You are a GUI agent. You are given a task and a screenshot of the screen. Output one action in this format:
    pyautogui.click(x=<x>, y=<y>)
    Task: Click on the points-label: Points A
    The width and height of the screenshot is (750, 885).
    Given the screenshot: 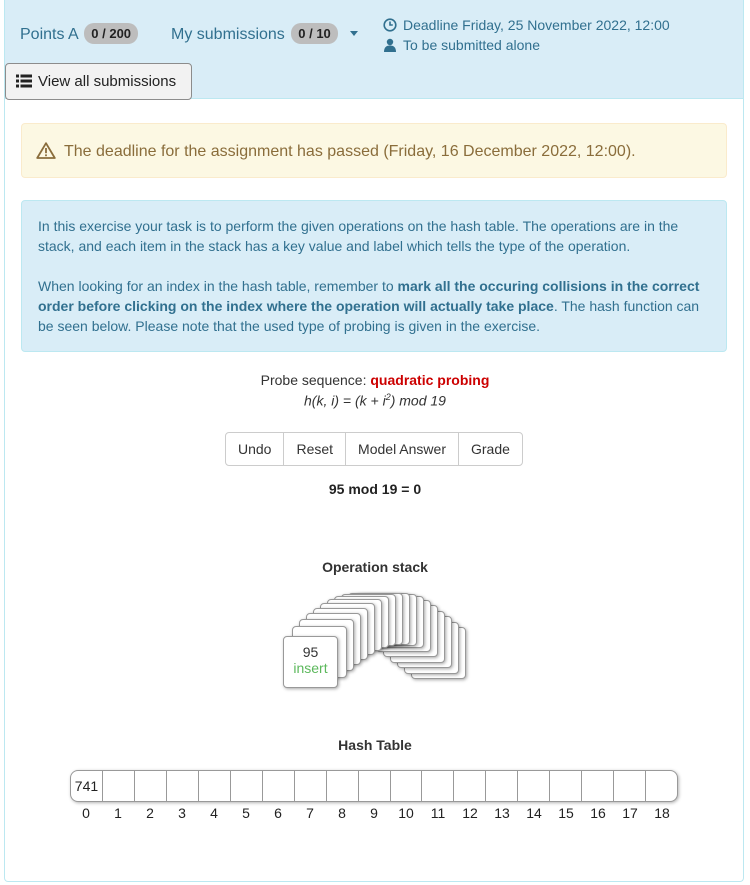 What is the action you would take?
    pyautogui.click(x=49, y=34)
    